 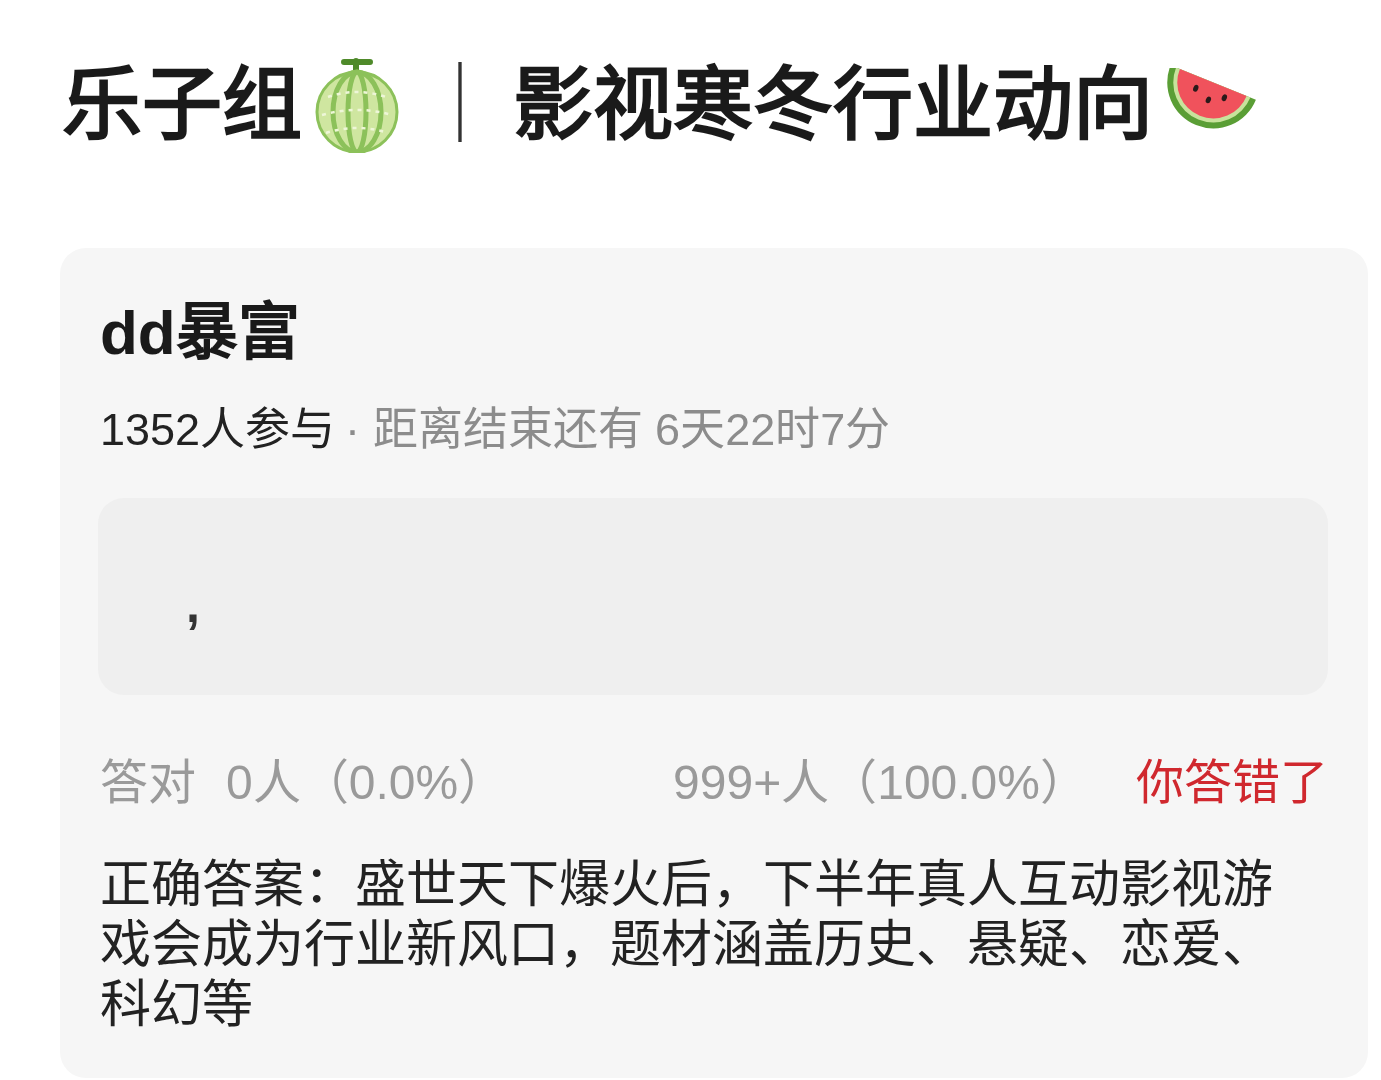 What do you see at coordinates (182, 105) in the screenshot?
I see `group-name: 乐子组` at bounding box center [182, 105].